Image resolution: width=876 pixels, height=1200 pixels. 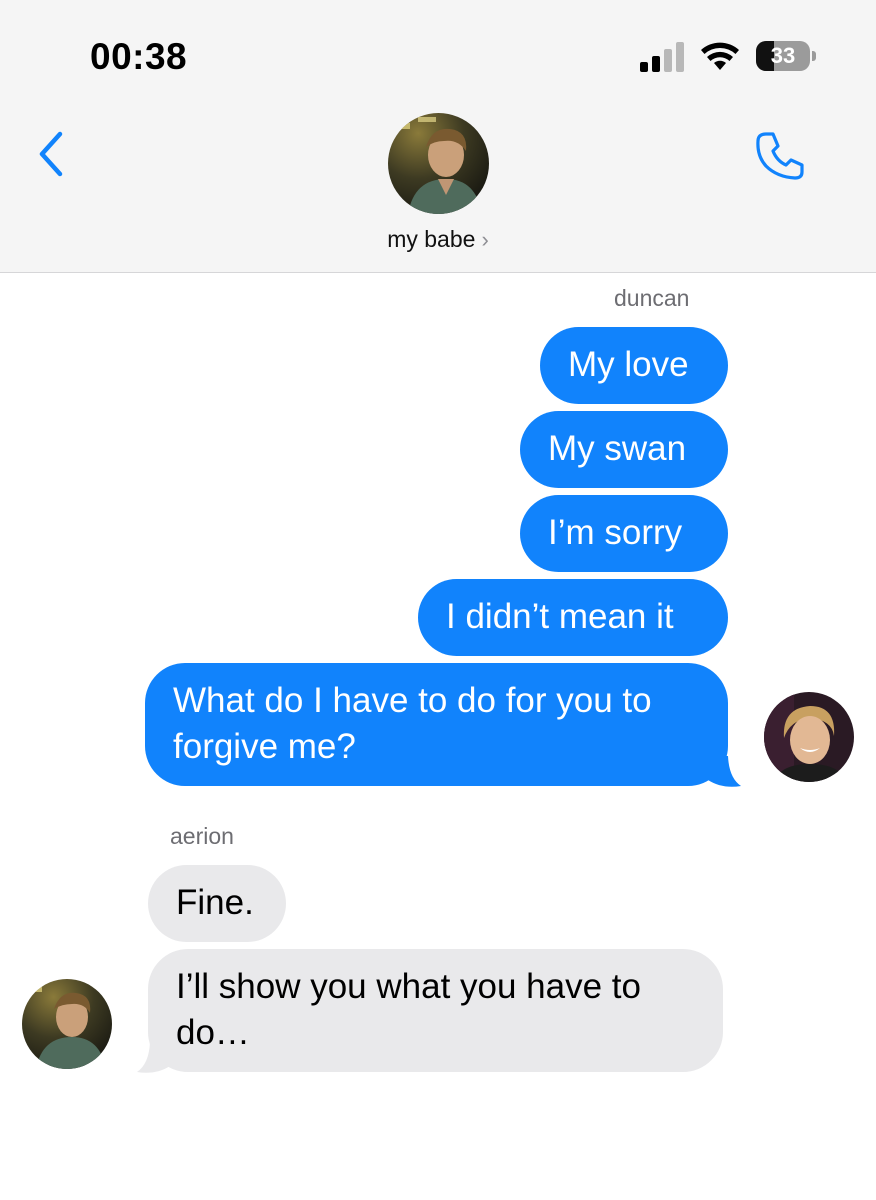 What do you see at coordinates (624, 533) in the screenshot?
I see `message-bubble-outgoing: I’m sorry` at bounding box center [624, 533].